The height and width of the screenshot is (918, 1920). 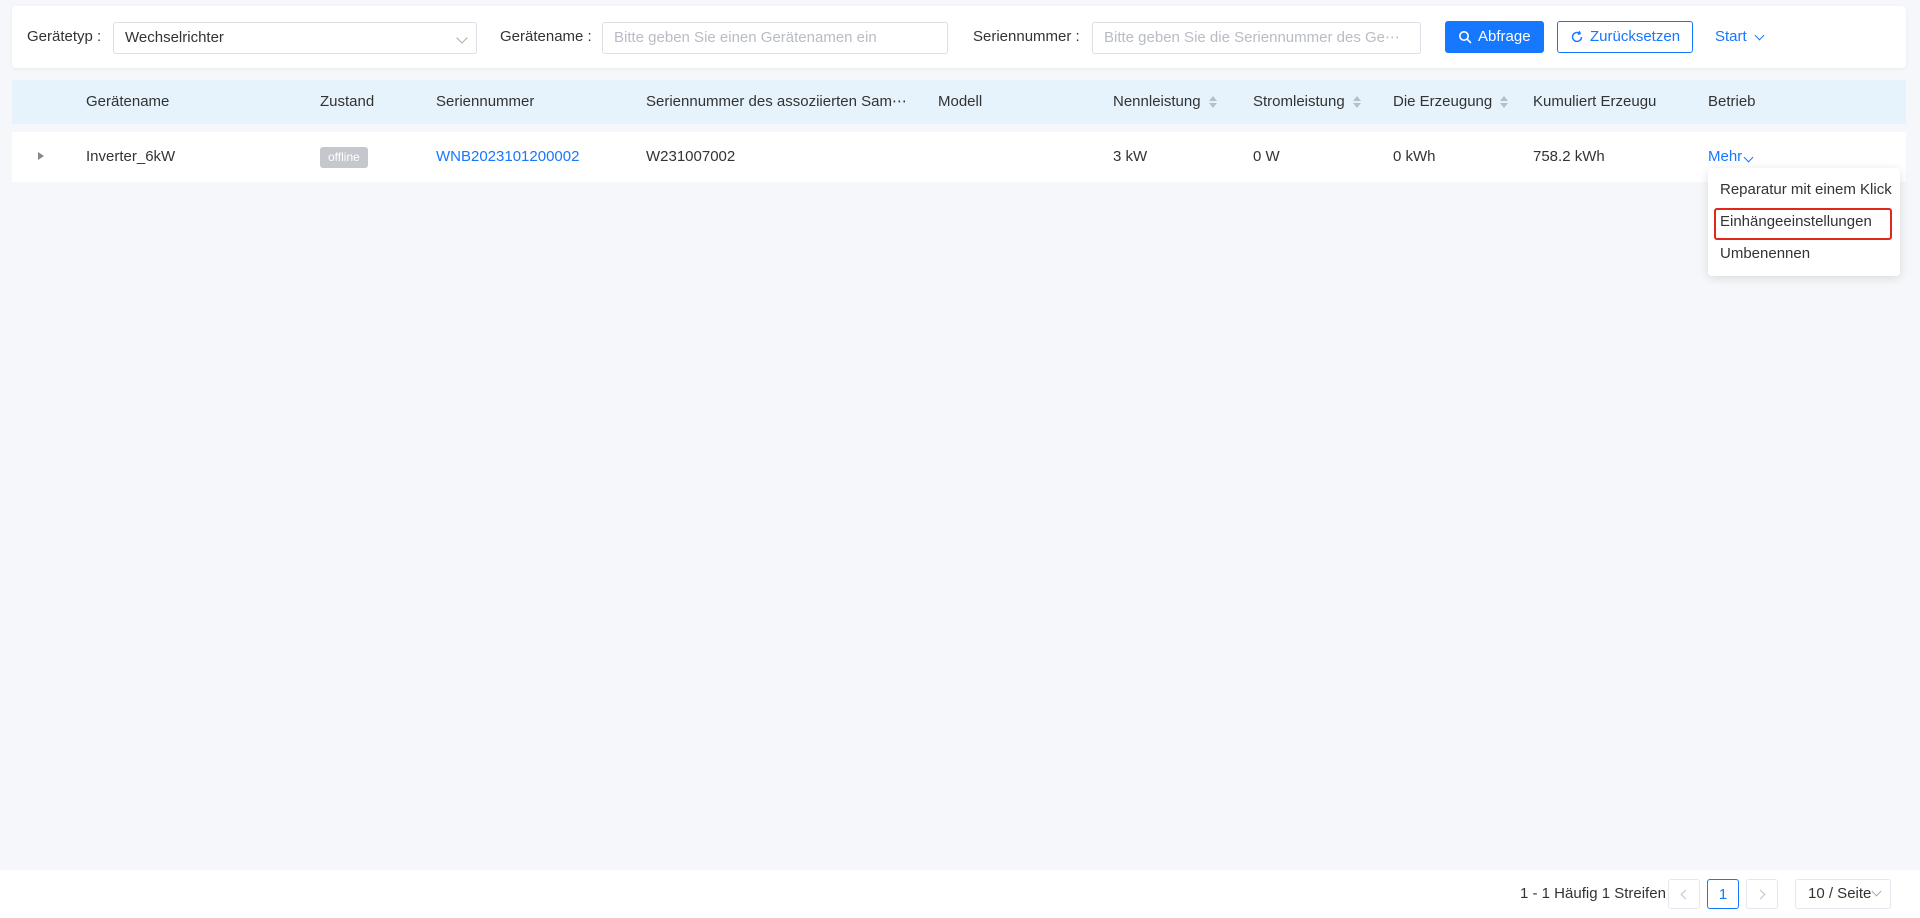 I want to click on page-size-select: 10 / Seite, so click(x=1843, y=894).